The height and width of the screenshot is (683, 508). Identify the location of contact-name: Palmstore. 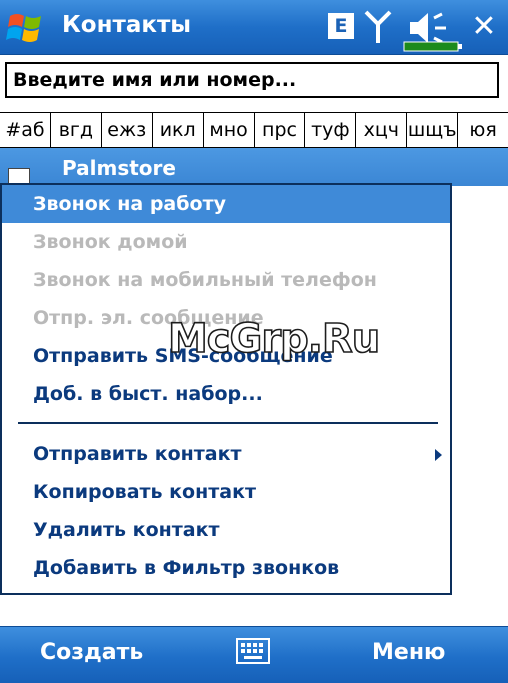
(119, 168).